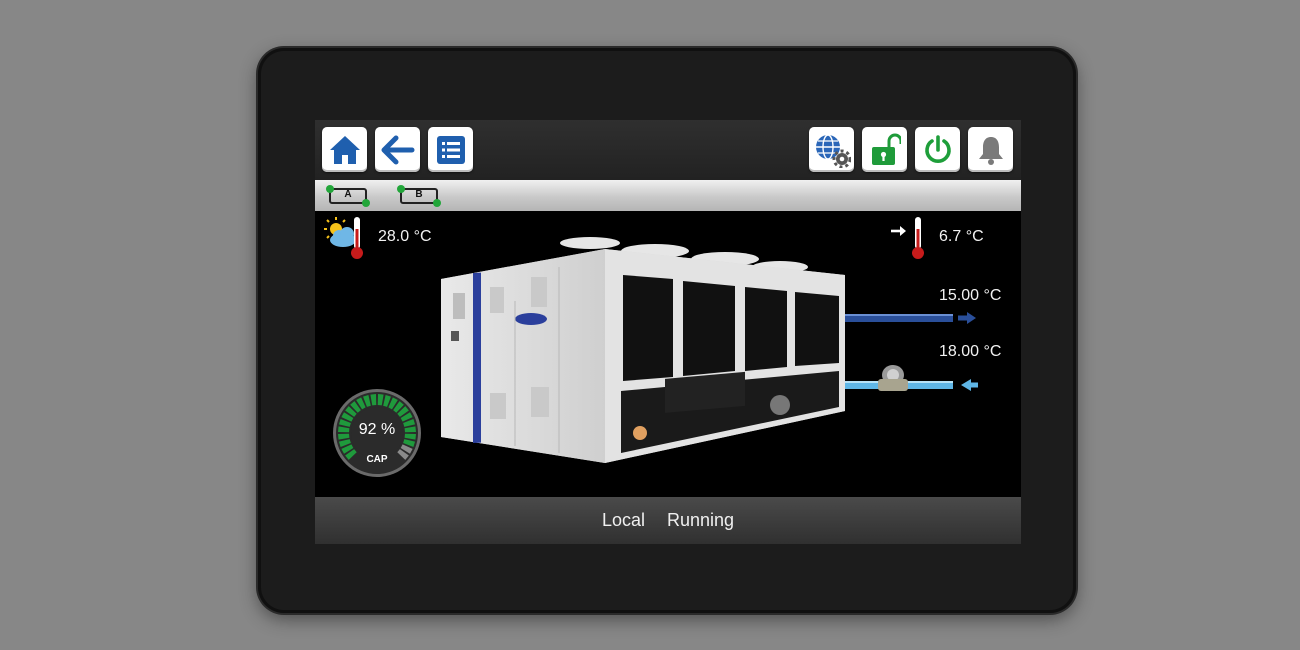 This screenshot has height=650, width=1300. I want to click on circuit-b-button: B, so click(419, 196).